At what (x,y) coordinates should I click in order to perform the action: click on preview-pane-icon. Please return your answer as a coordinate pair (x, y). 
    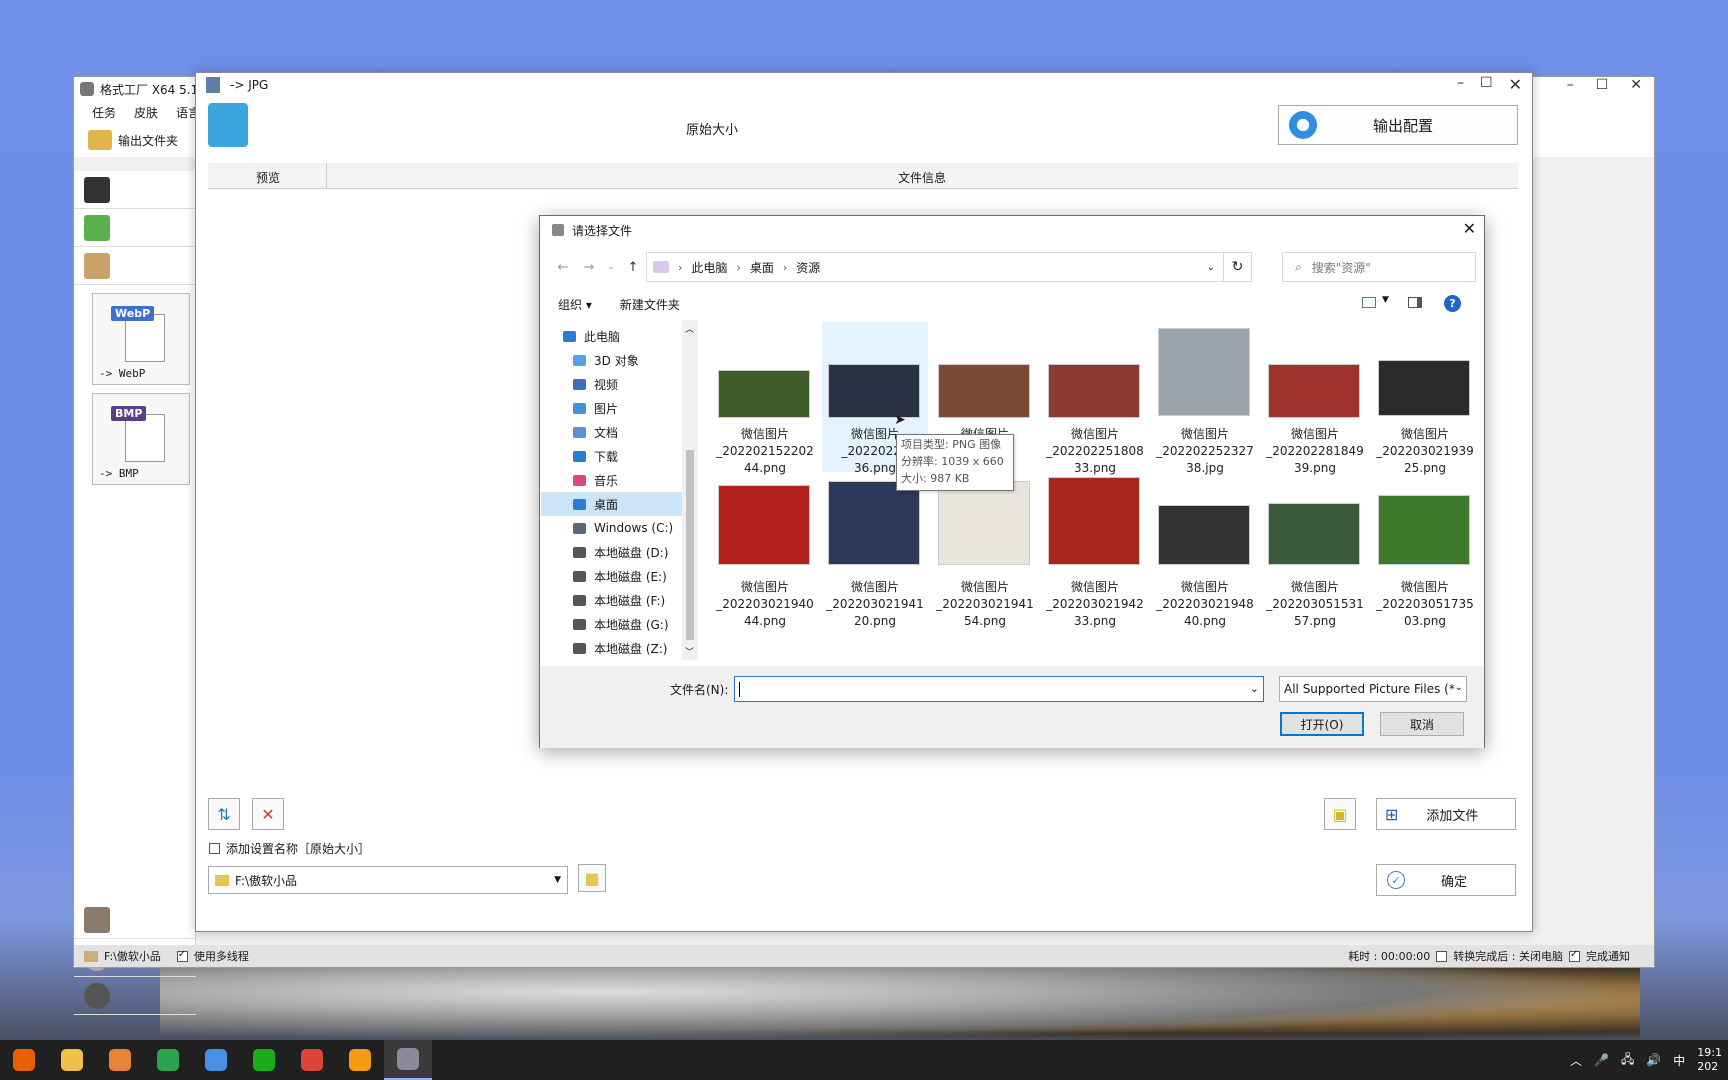
    Looking at the image, I should click on (1415, 302).